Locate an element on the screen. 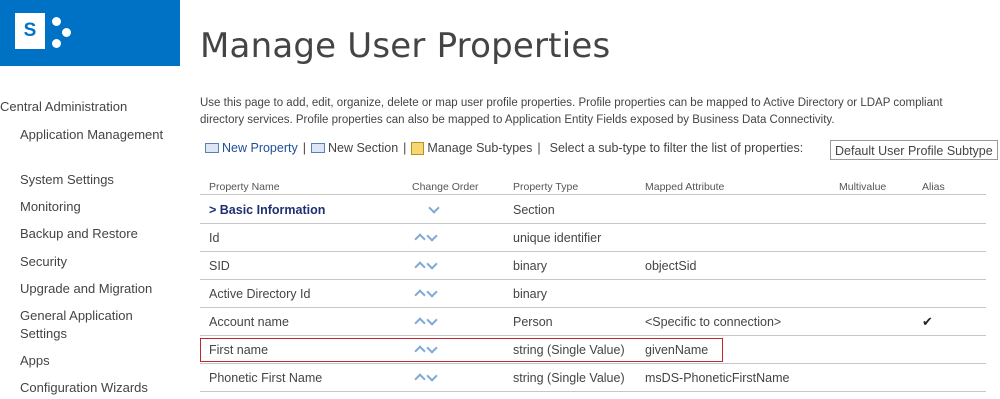 This screenshot has height=399, width=1000. property-name: SID is located at coordinates (219, 266).